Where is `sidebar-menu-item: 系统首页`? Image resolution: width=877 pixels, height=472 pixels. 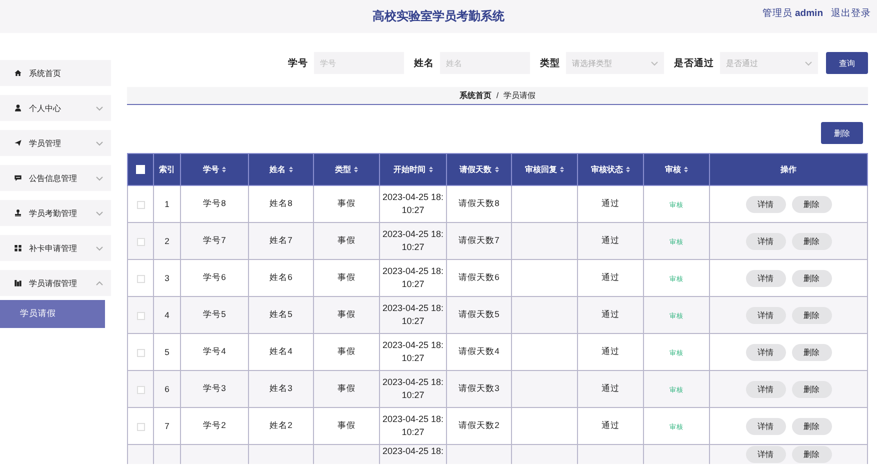
sidebar-menu-item: 系统首页 is located at coordinates (55, 73).